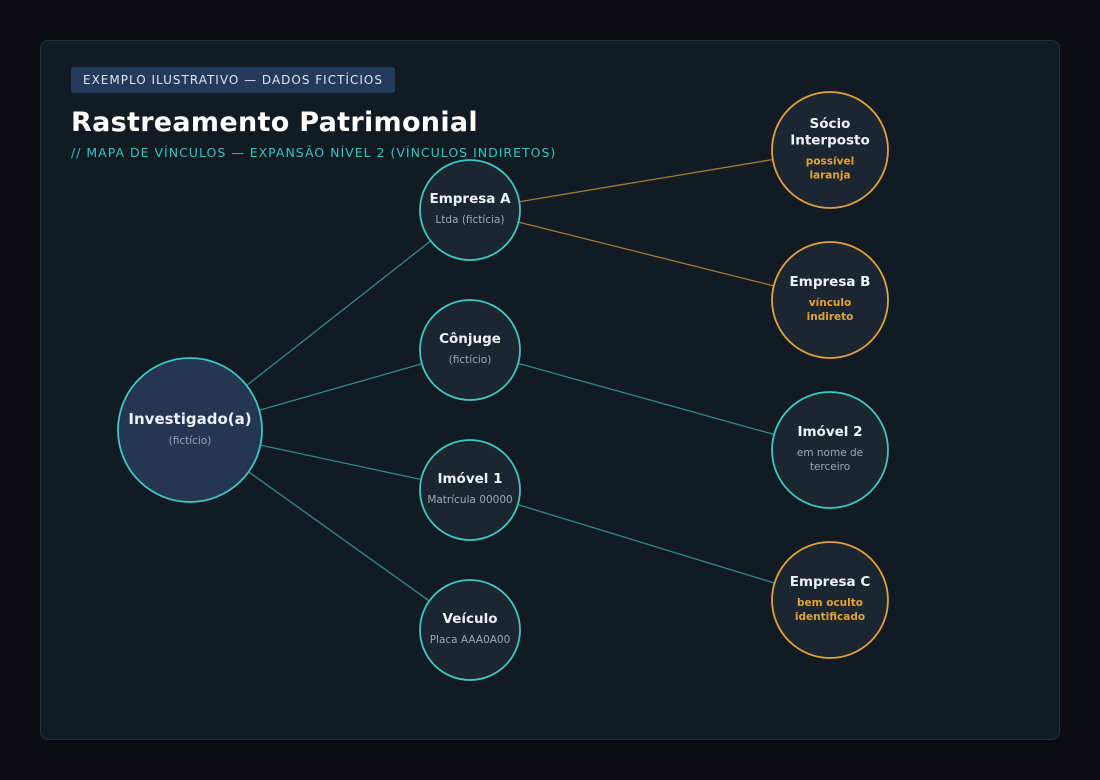 The width and height of the screenshot is (1100, 780). What do you see at coordinates (830, 603) in the screenshot?
I see `node-subtitle: bem oculto` at bounding box center [830, 603].